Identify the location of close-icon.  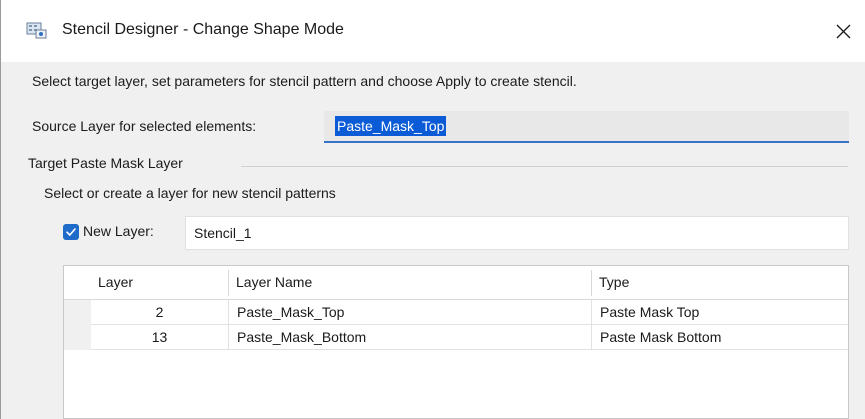
(843, 31).